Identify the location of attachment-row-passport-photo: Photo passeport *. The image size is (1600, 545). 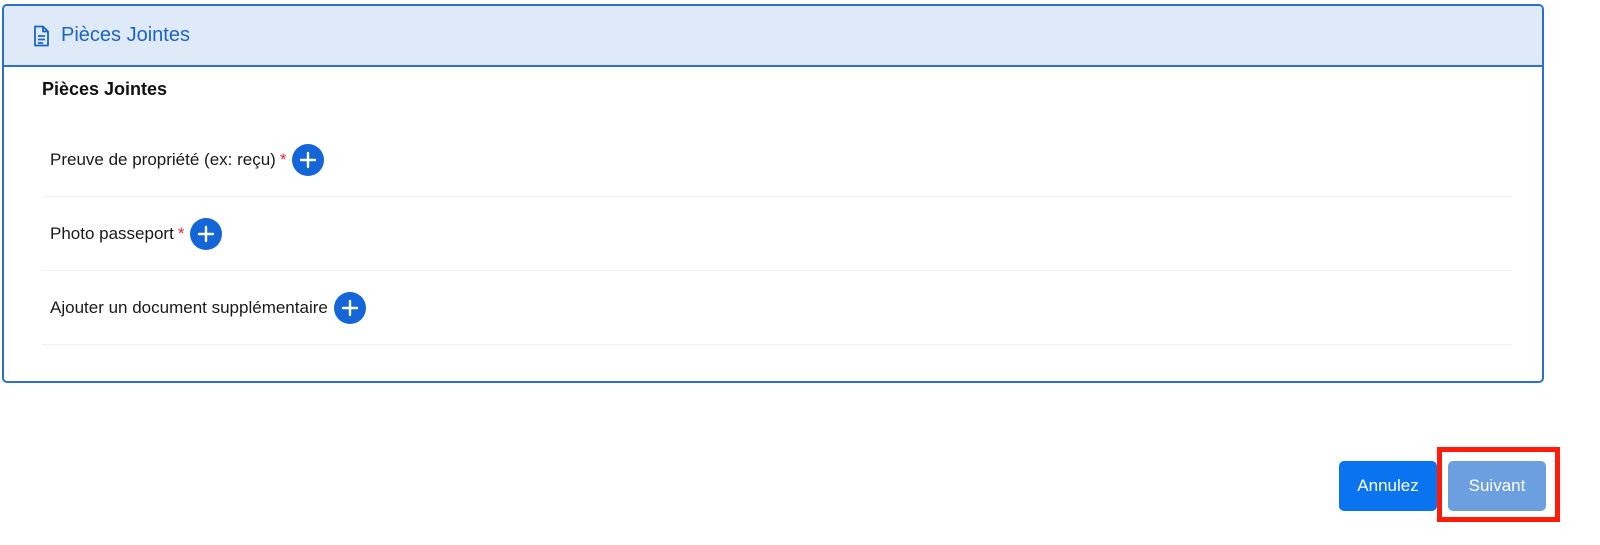
(777, 234).